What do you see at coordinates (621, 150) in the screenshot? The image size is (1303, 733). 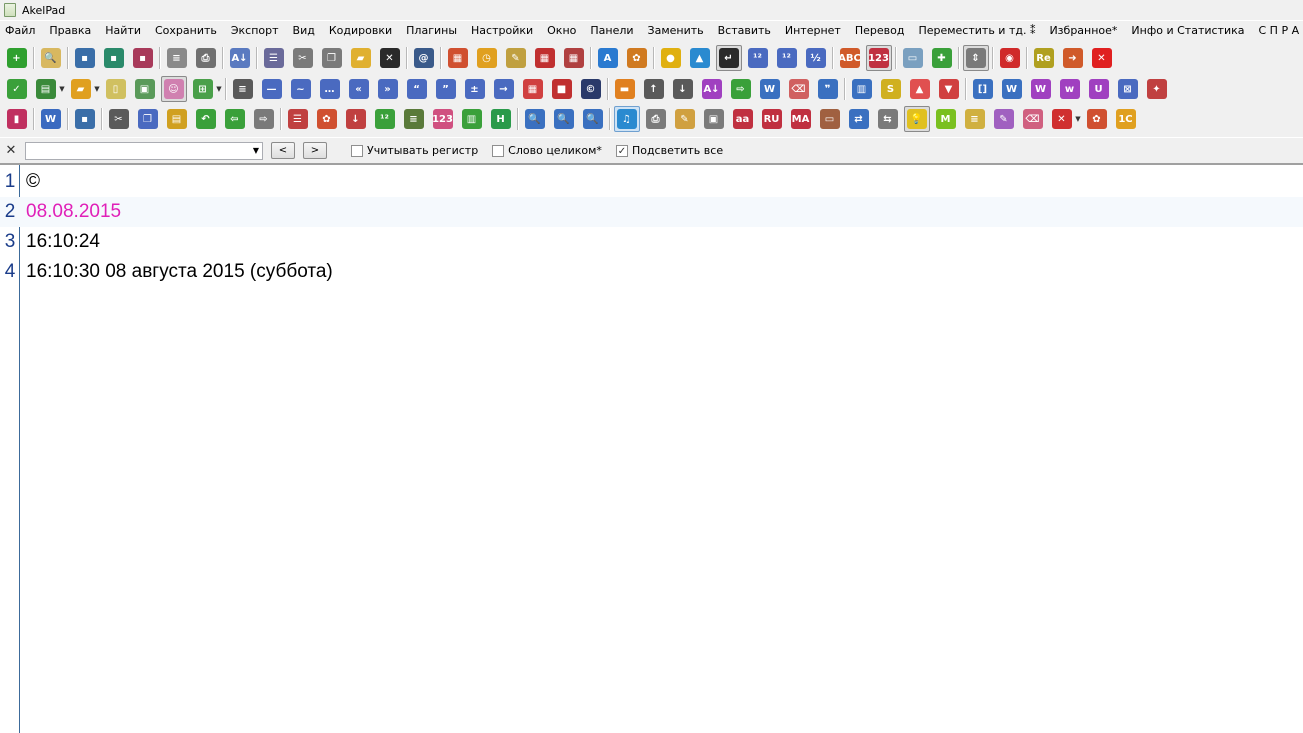 I see `highlight-all-box: ✓` at bounding box center [621, 150].